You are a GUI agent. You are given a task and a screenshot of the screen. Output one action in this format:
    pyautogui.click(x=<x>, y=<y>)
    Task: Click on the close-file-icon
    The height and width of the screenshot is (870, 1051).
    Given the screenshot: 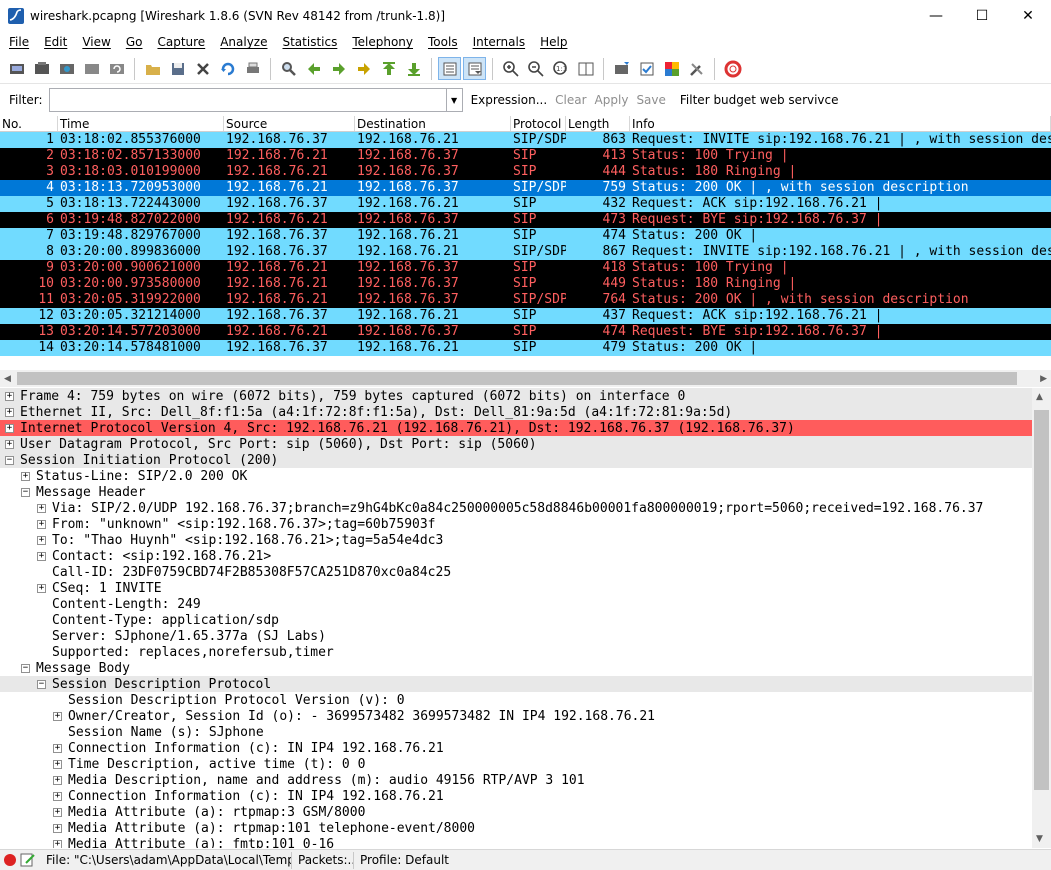 What is the action you would take?
    pyautogui.click(x=202, y=68)
    